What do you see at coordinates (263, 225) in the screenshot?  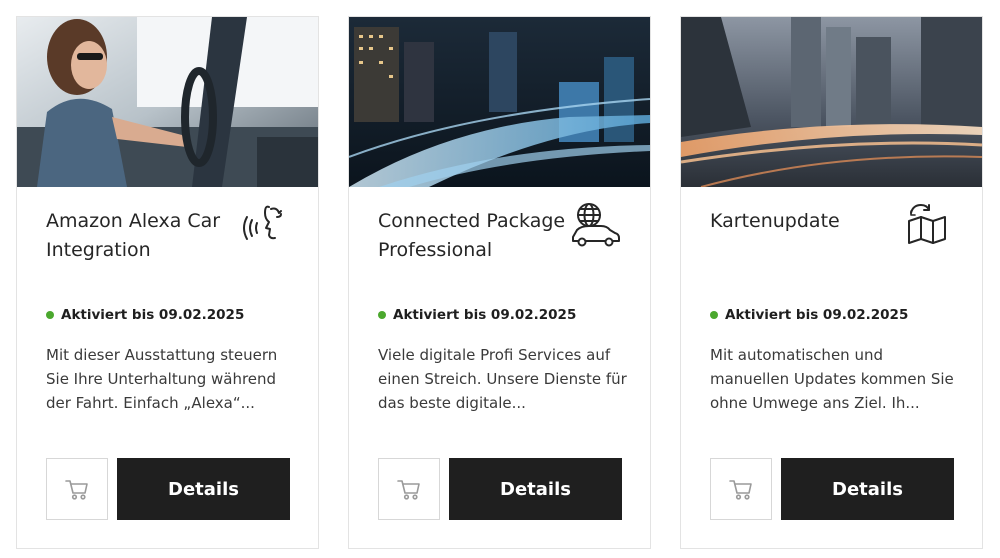 I see `voice-assistant-icon` at bounding box center [263, 225].